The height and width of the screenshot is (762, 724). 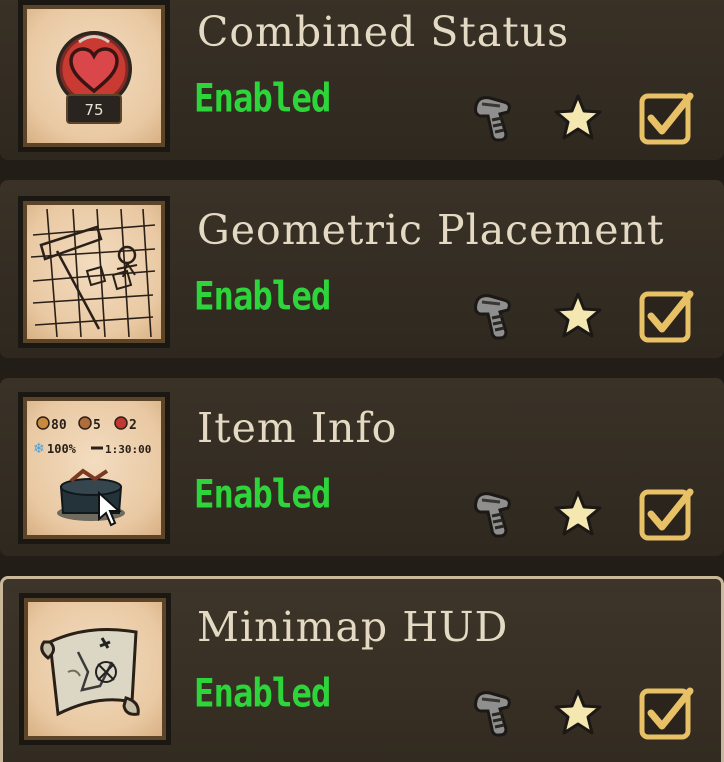 I want to click on mod-title: Geometric Placement, so click(x=431, y=230).